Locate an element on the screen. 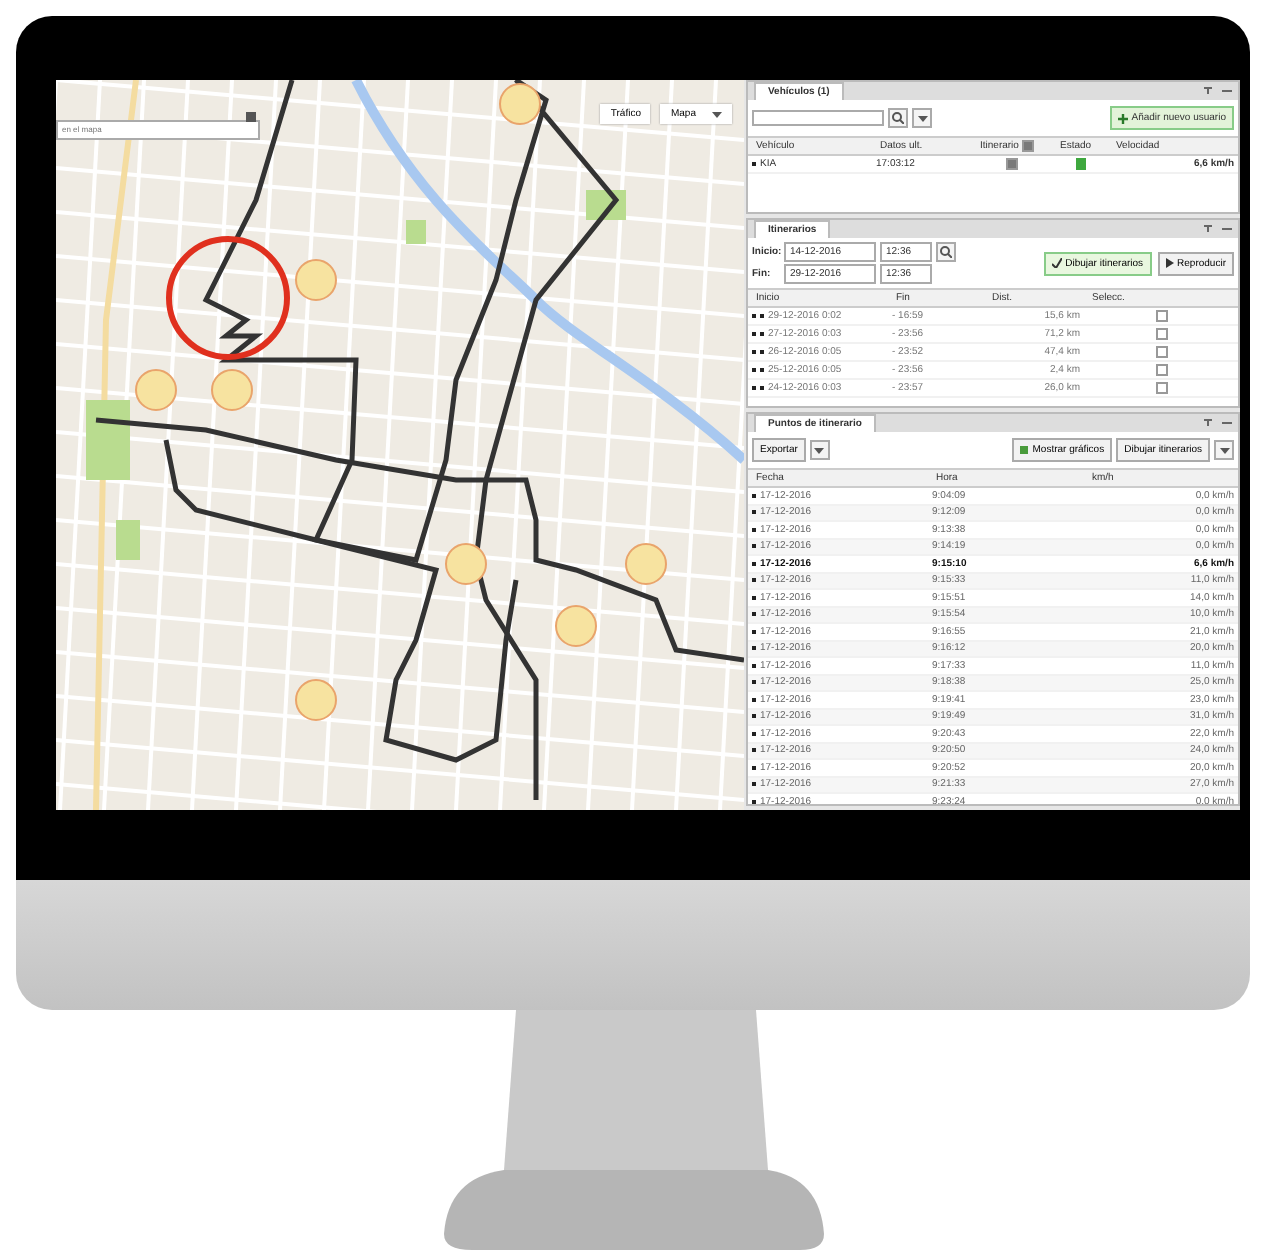  status-icon is located at coordinates (1080, 164).